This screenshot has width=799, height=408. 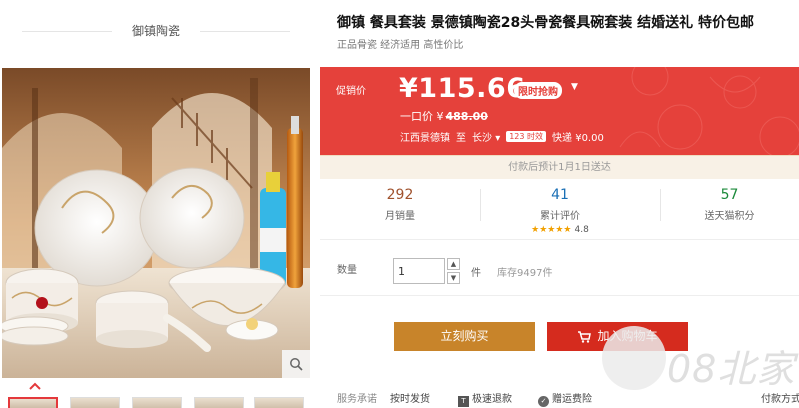 What do you see at coordinates (581, 230) in the screenshot?
I see `rating-value: 4.8` at bounding box center [581, 230].